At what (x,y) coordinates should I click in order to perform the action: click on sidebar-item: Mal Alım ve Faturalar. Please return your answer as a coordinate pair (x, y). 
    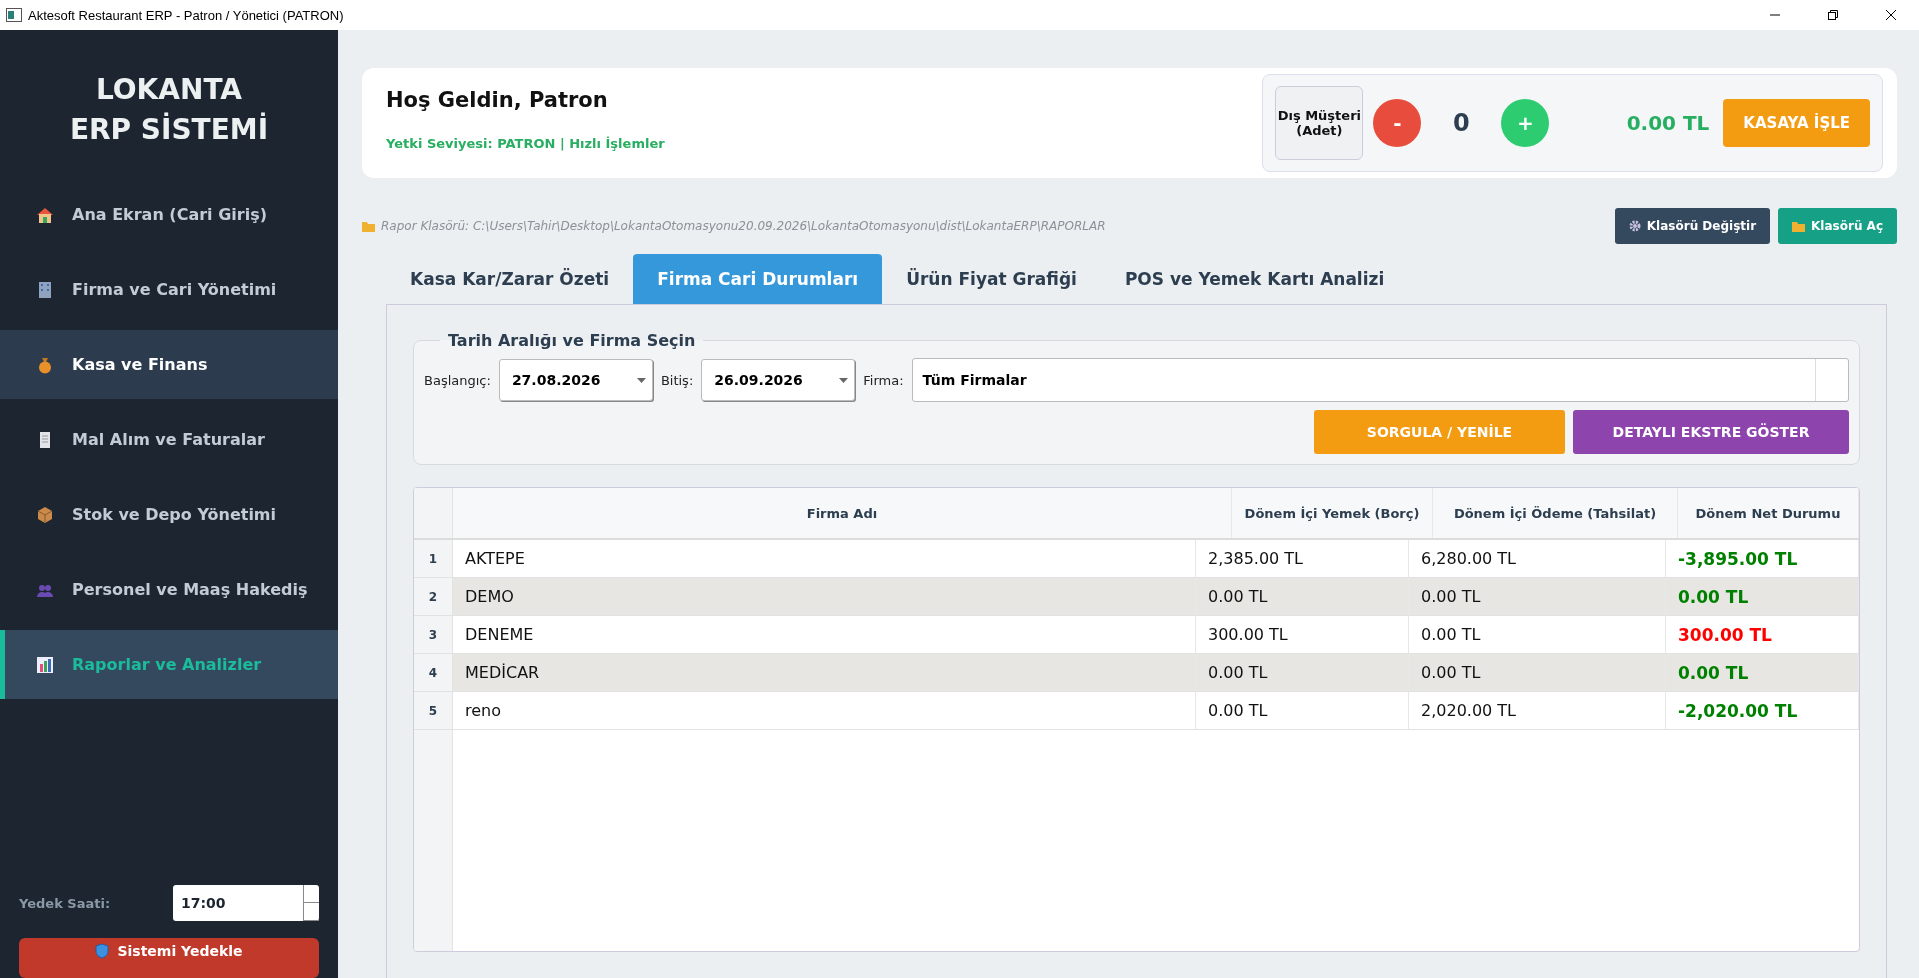
    Looking at the image, I should click on (169, 439).